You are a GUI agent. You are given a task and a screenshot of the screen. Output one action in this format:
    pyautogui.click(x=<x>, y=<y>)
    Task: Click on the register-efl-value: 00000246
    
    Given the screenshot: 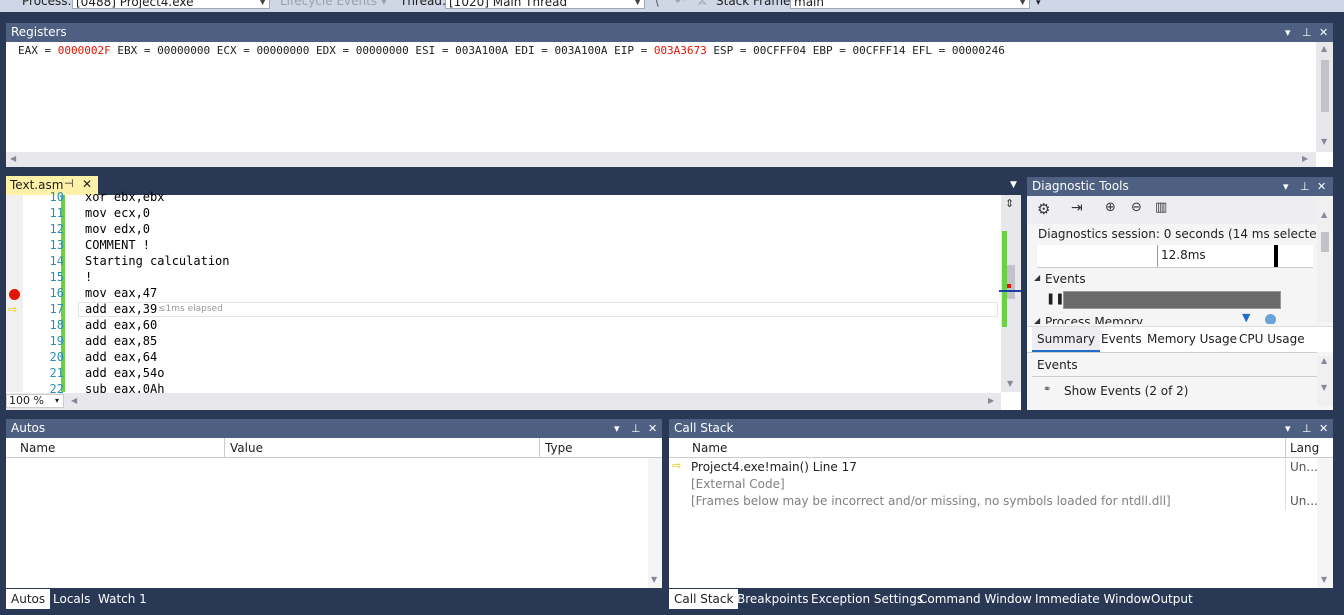 What is the action you would take?
    pyautogui.click(x=978, y=50)
    